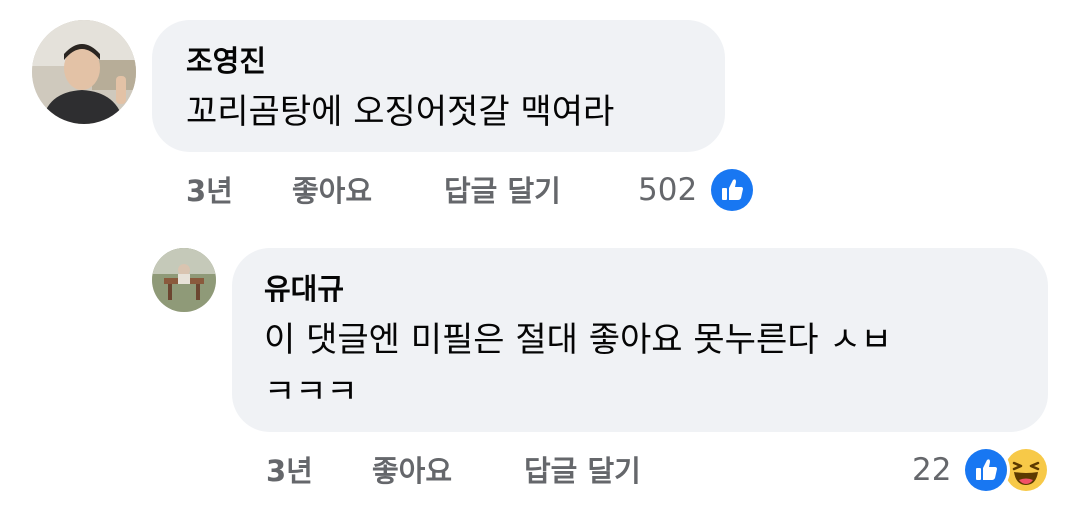 The height and width of the screenshot is (507, 1080). Describe the element at coordinates (931, 470) in the screenshot. I see `reaction-count: 22` at that location.